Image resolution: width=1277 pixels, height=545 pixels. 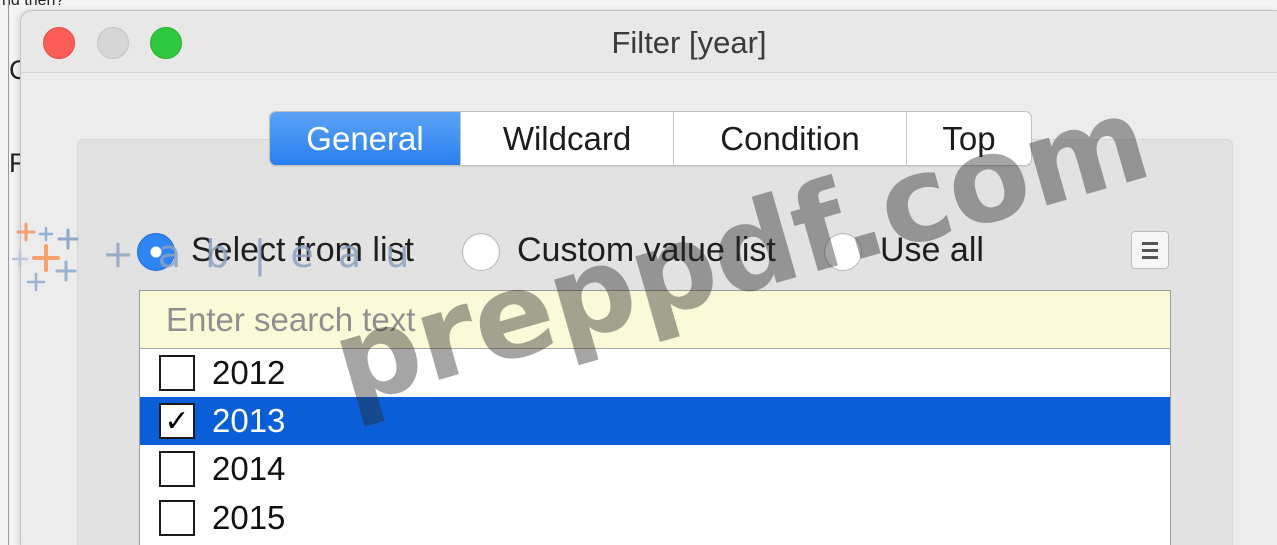 What do you see at coordinates (655, 518) in the screenshot?
I see `list-item: 2015` at bounding box center [655, 518].